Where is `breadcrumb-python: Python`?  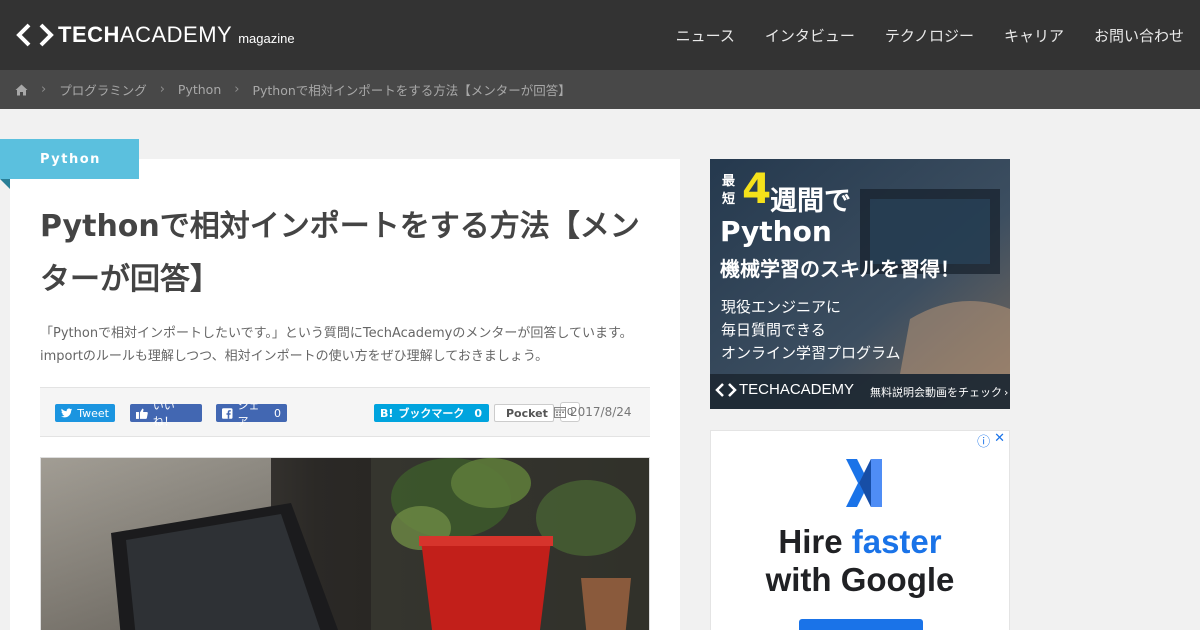 breadcrumb-python: Python is located at coordinates (199, 89).